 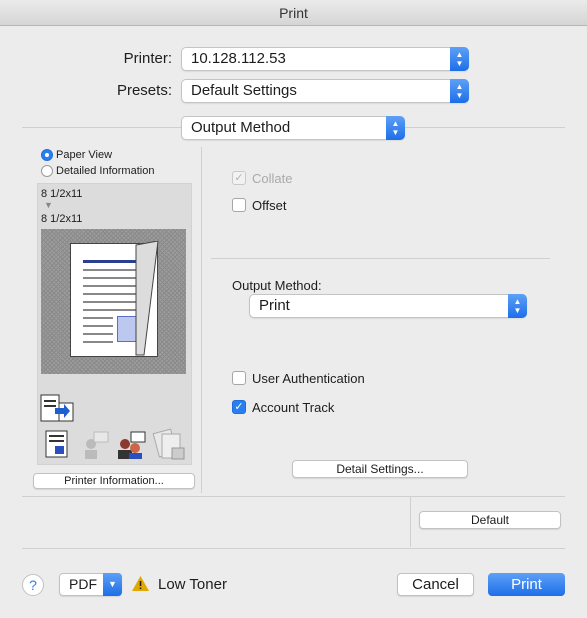 I want to click on presets-value: Default Settings, so click(x=244, y=90).